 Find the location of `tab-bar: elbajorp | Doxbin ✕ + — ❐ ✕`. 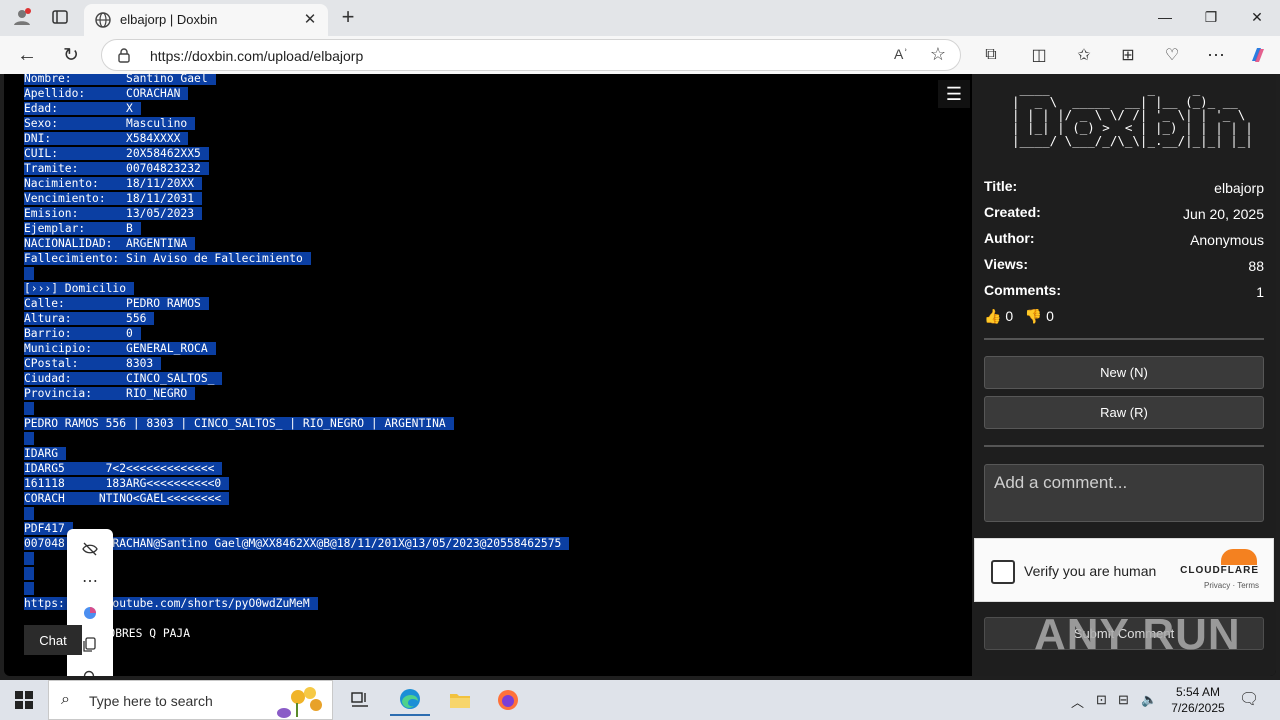

tab-bar: elbajorp | Doxbin ✕ + — ❐ ✕ is located at coordinates (640, 18).